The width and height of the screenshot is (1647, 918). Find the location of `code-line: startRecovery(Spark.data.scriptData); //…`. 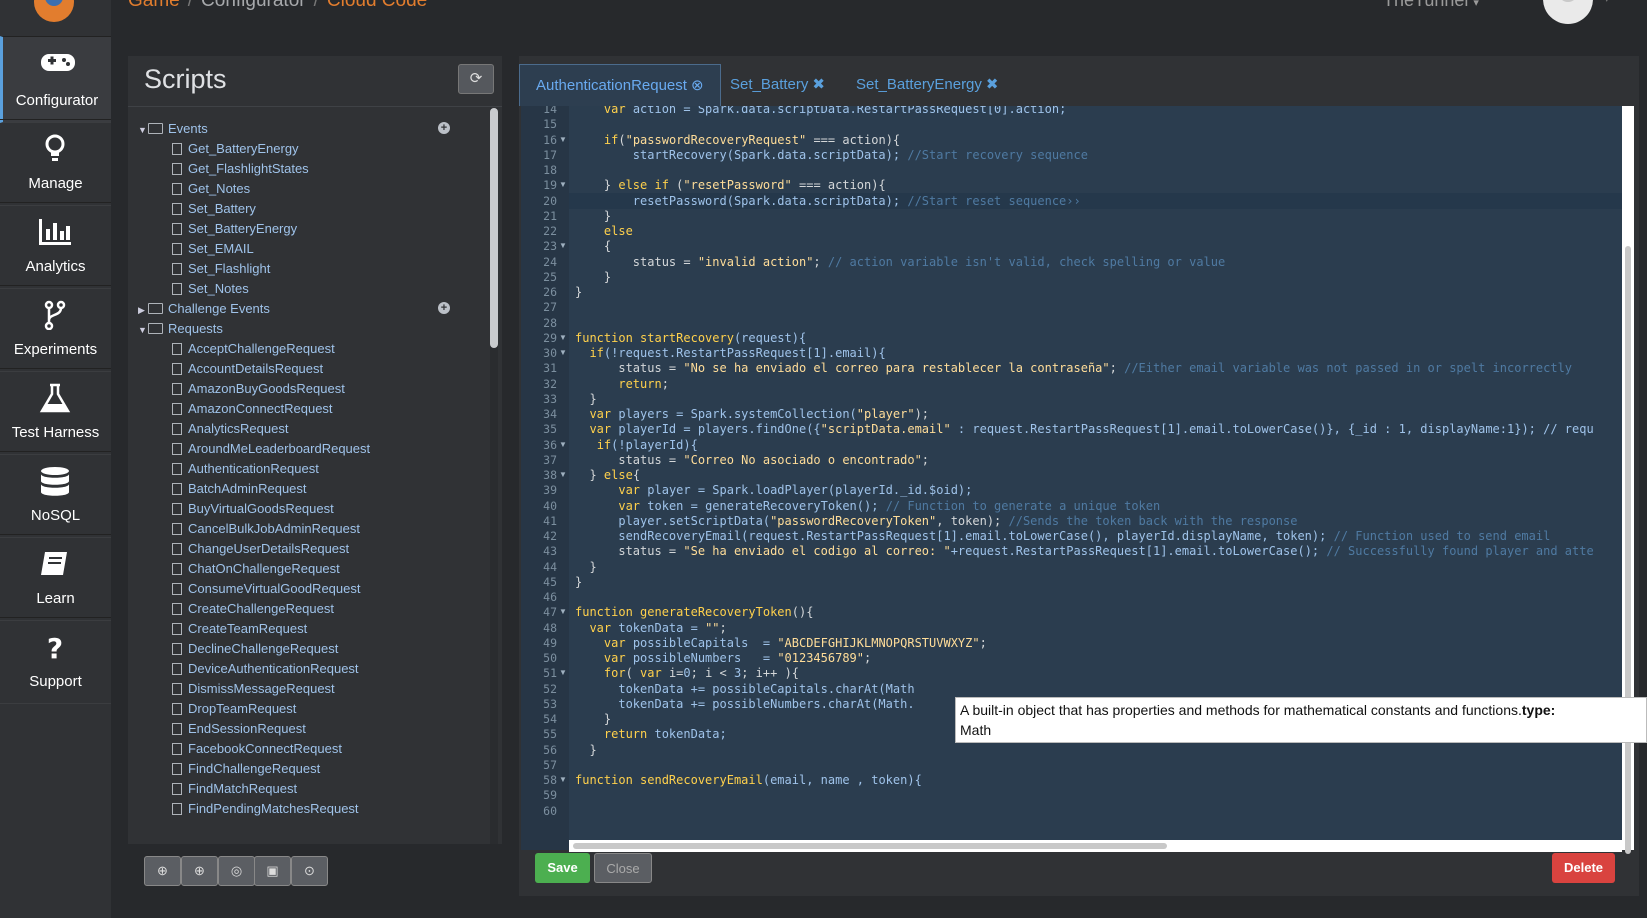

code-line: startRecovery(Spark.data.scriptData); //… is located at coordinates (831, 155).